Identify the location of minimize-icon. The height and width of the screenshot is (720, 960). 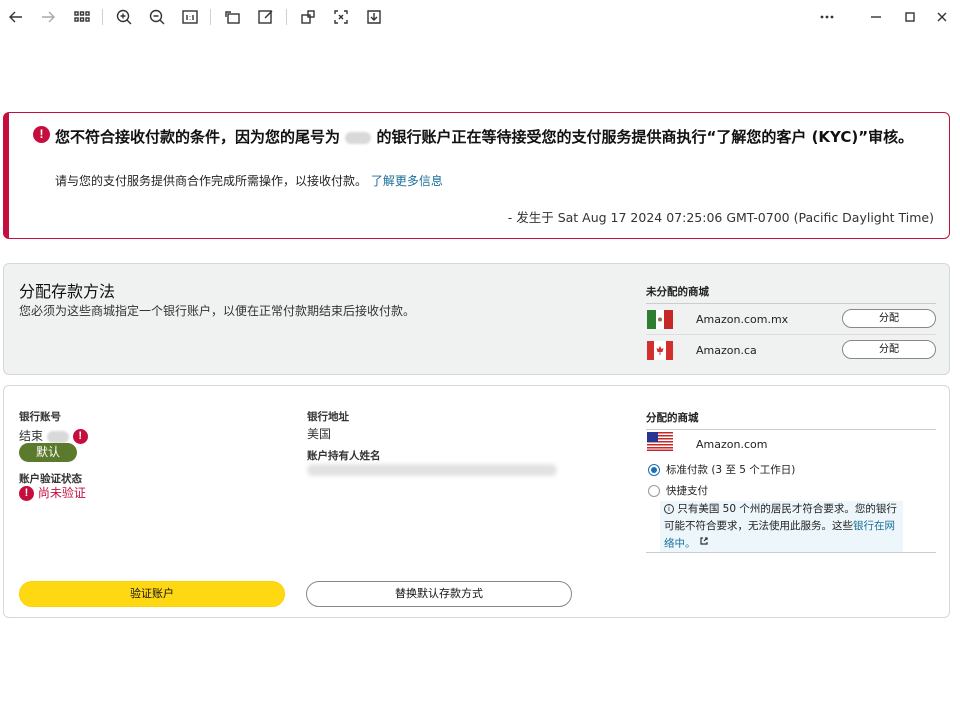
(876, 17).